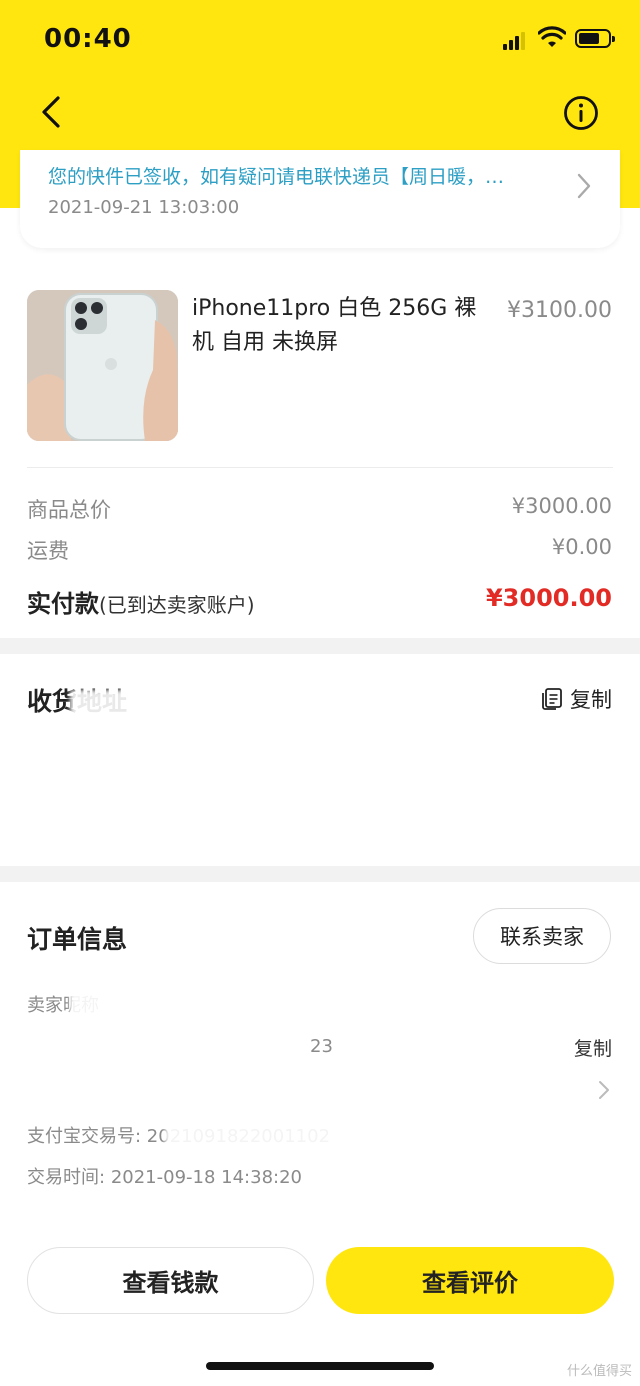  What do you see at coordinates (320, 40) in the screenshot?
I see `status-bar: 00:40` at bounding box center [320, 40].